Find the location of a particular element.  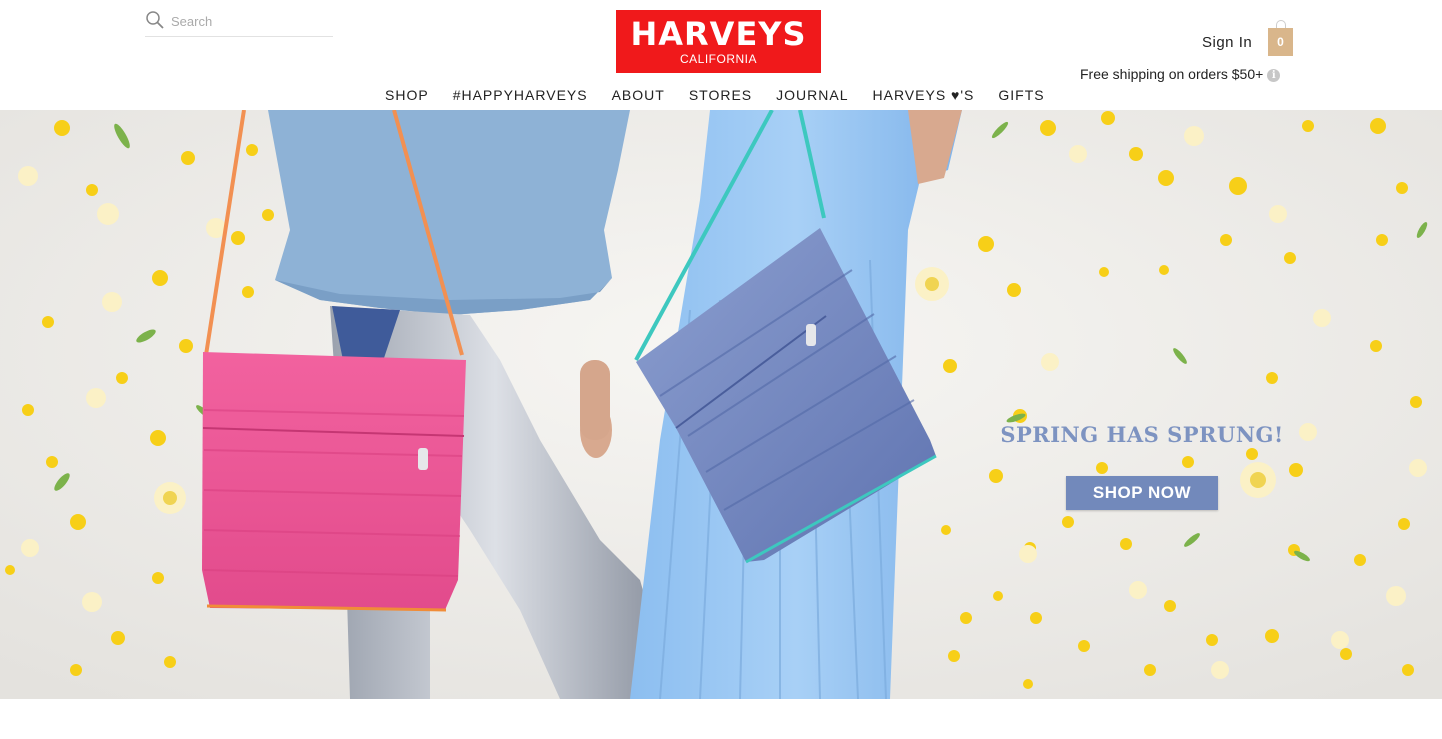

nav-item-stores: STORES is located at coordinates (720, 95).